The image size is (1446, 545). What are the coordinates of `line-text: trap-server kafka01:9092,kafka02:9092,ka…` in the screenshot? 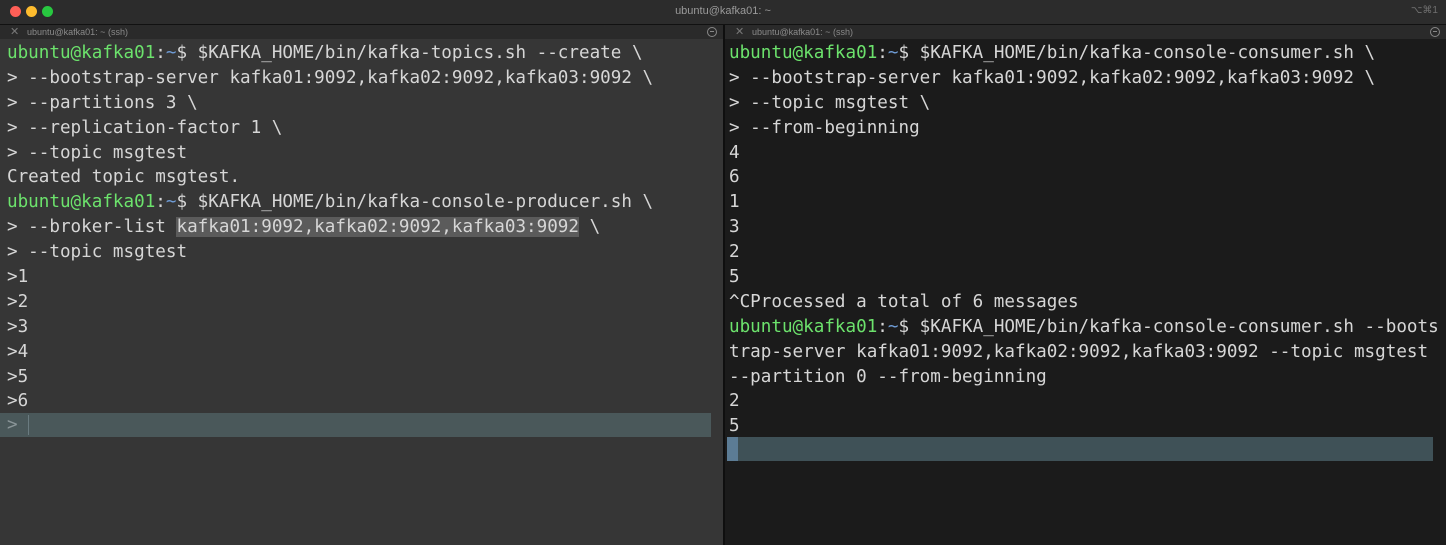 It's located at (1079, 351).